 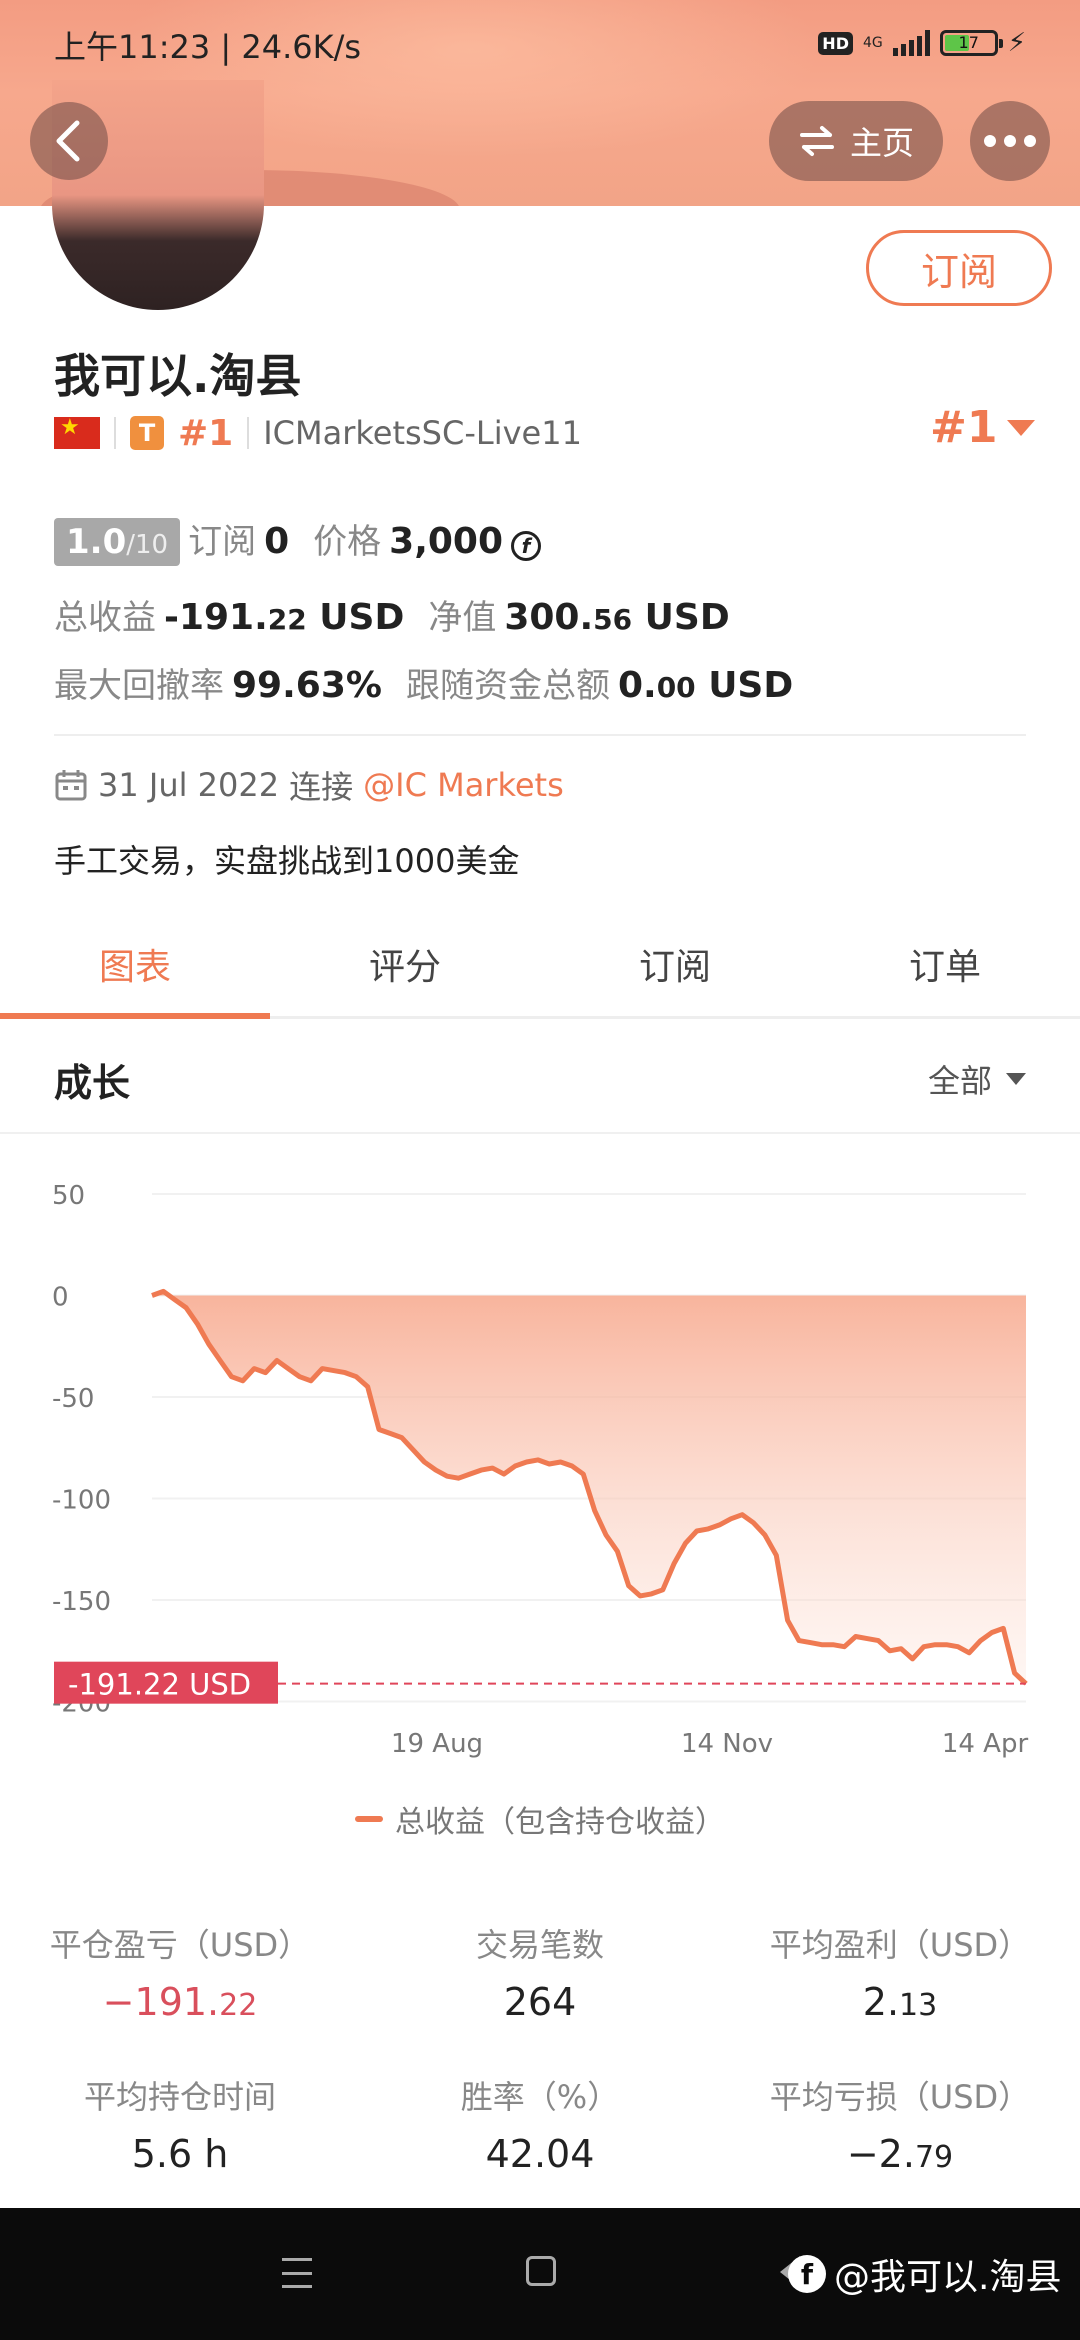 I want to click on swap-icon, so click(x=816, y=141).